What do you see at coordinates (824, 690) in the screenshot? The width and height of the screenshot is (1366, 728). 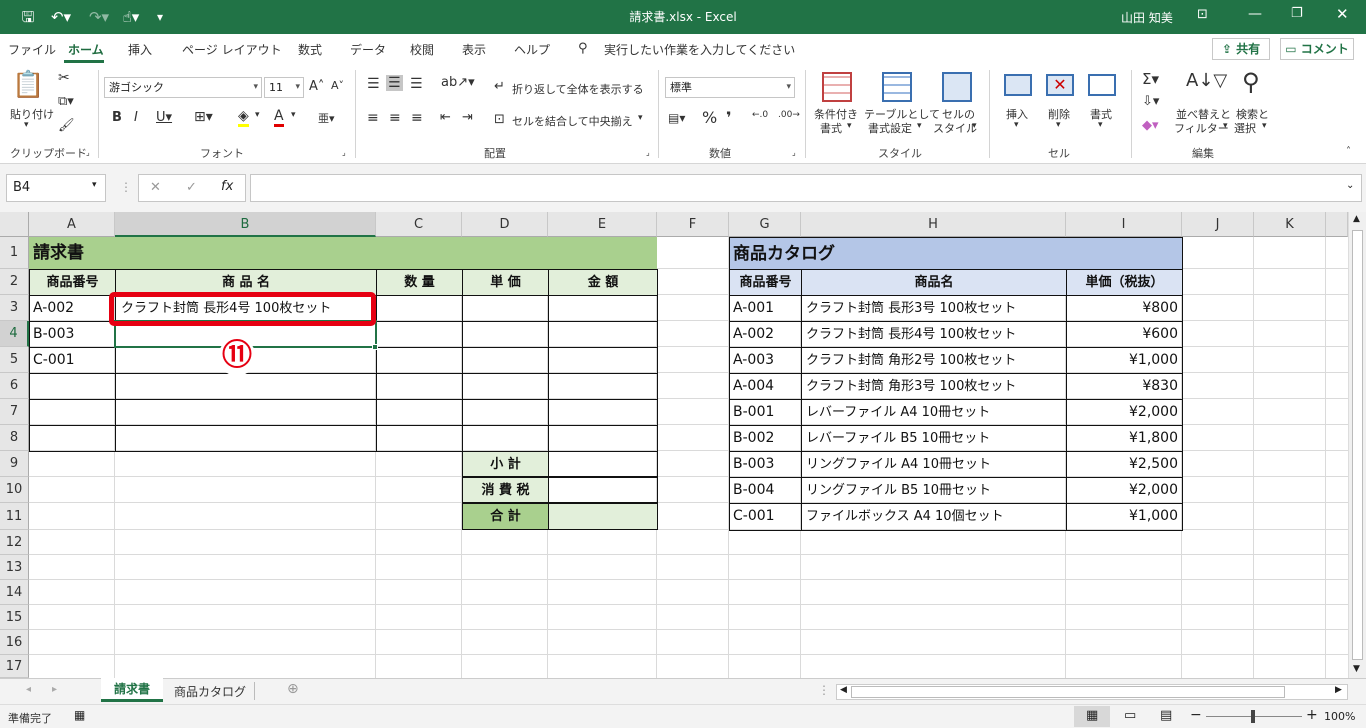 I see `tab-splitter-icon: ⋮` at bounding box center [824, 690].